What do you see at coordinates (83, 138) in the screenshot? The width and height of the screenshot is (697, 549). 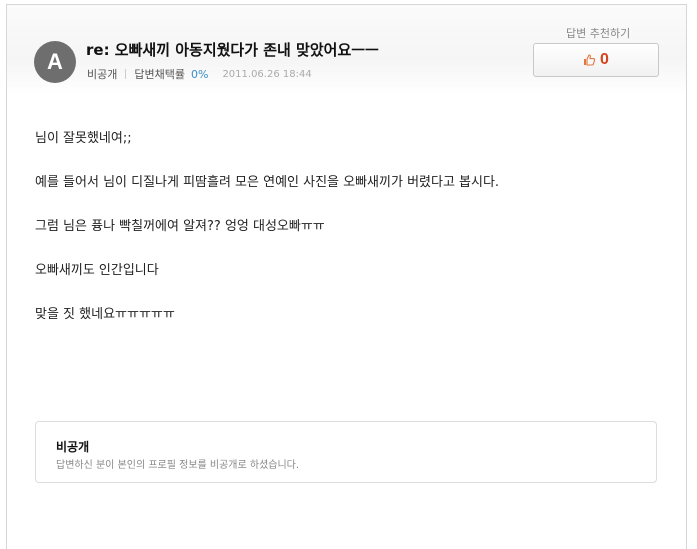 I see `answer-body-line: 님이 잘못했네여;;` at bounding box center [83, 138].